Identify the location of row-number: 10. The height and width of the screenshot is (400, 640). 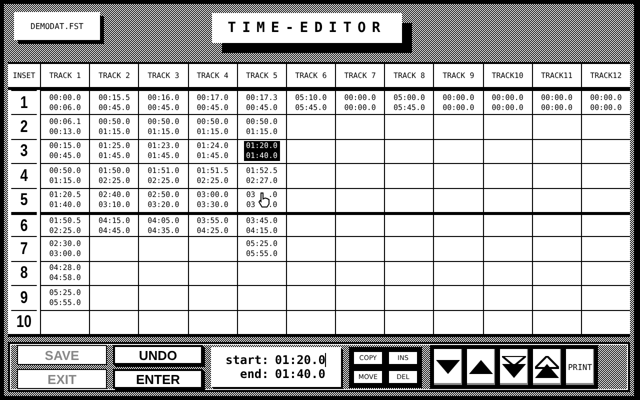
(24, 322).